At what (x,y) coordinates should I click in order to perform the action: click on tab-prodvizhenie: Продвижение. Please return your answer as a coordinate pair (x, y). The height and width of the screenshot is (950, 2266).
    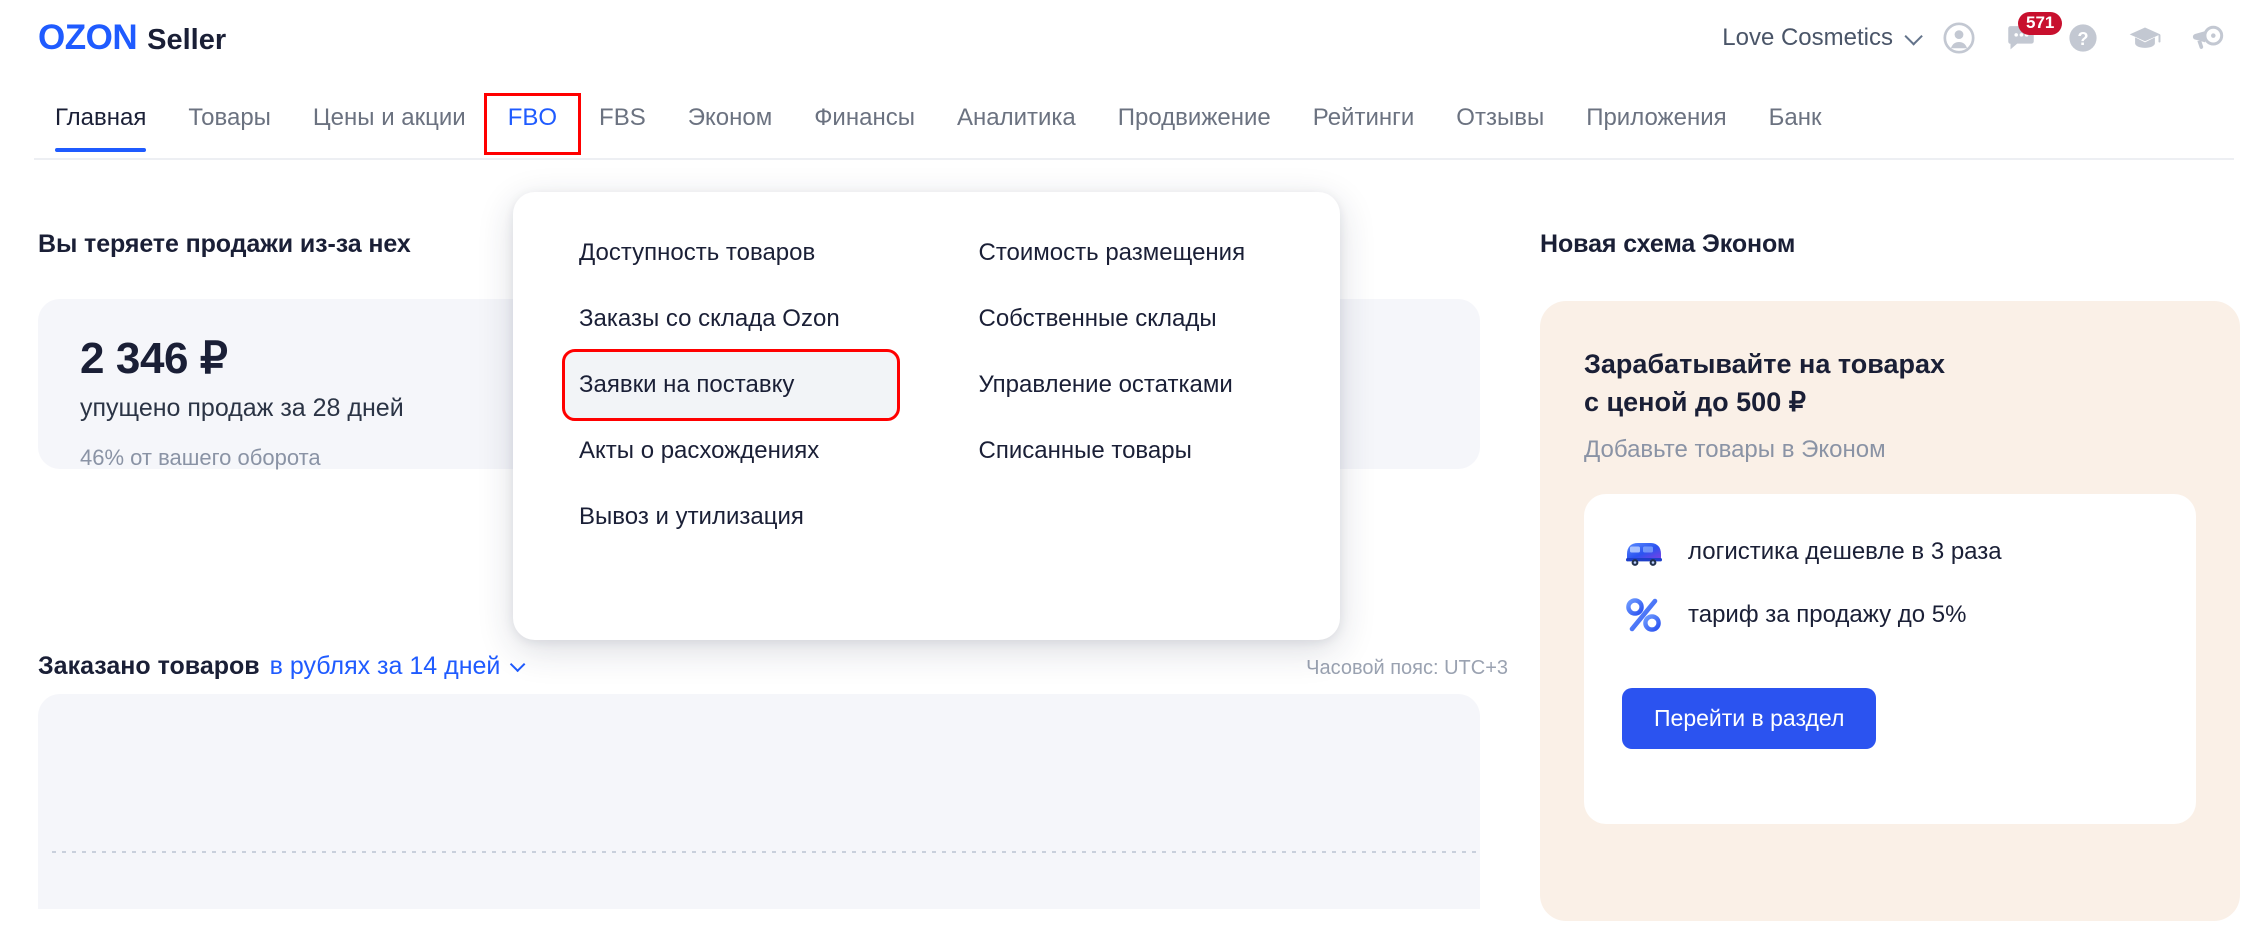
    Looking at the image, I should click on (1194, 124).